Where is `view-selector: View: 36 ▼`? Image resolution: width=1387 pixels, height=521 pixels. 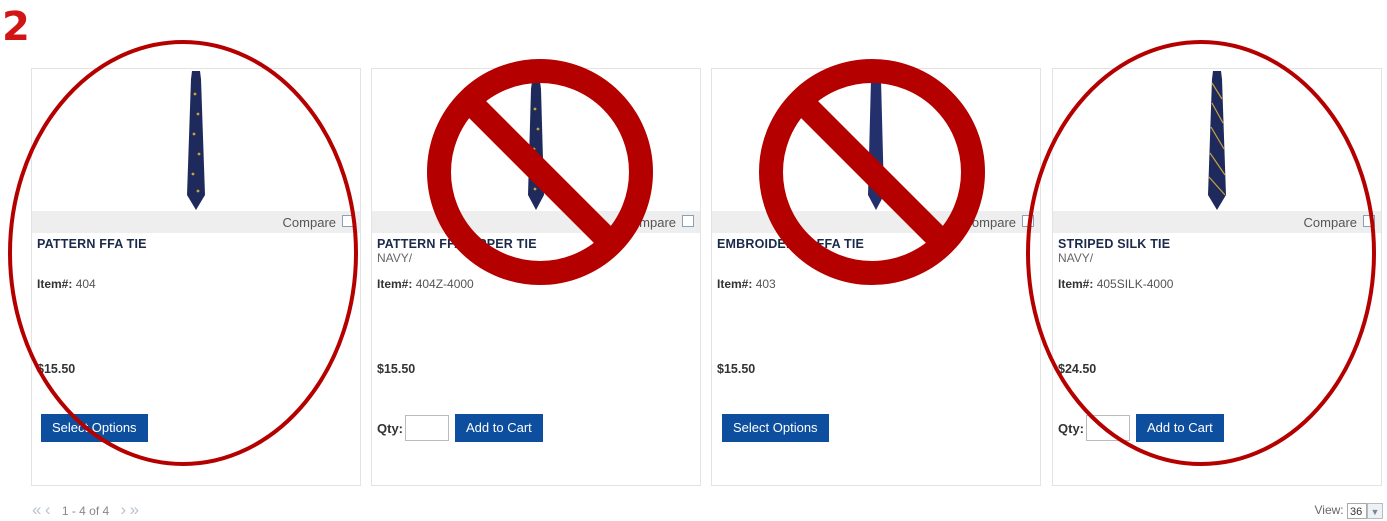 view-selector: View: 36 ▼ is located at coordinates (1349, 511).